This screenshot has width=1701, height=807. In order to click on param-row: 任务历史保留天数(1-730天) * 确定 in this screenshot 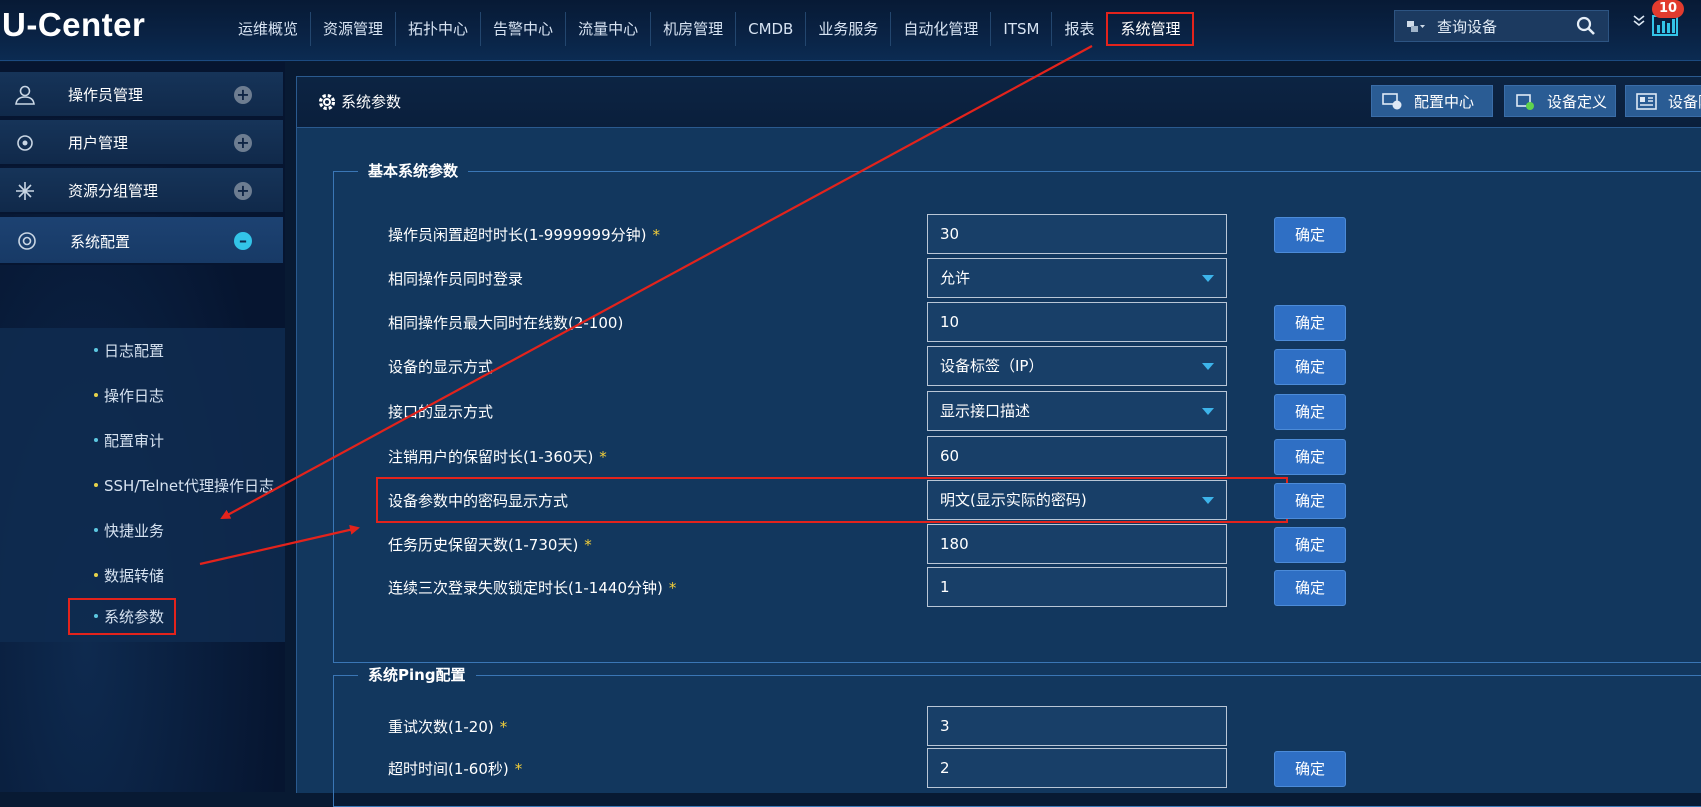, I will do `click(1017, 544)`.